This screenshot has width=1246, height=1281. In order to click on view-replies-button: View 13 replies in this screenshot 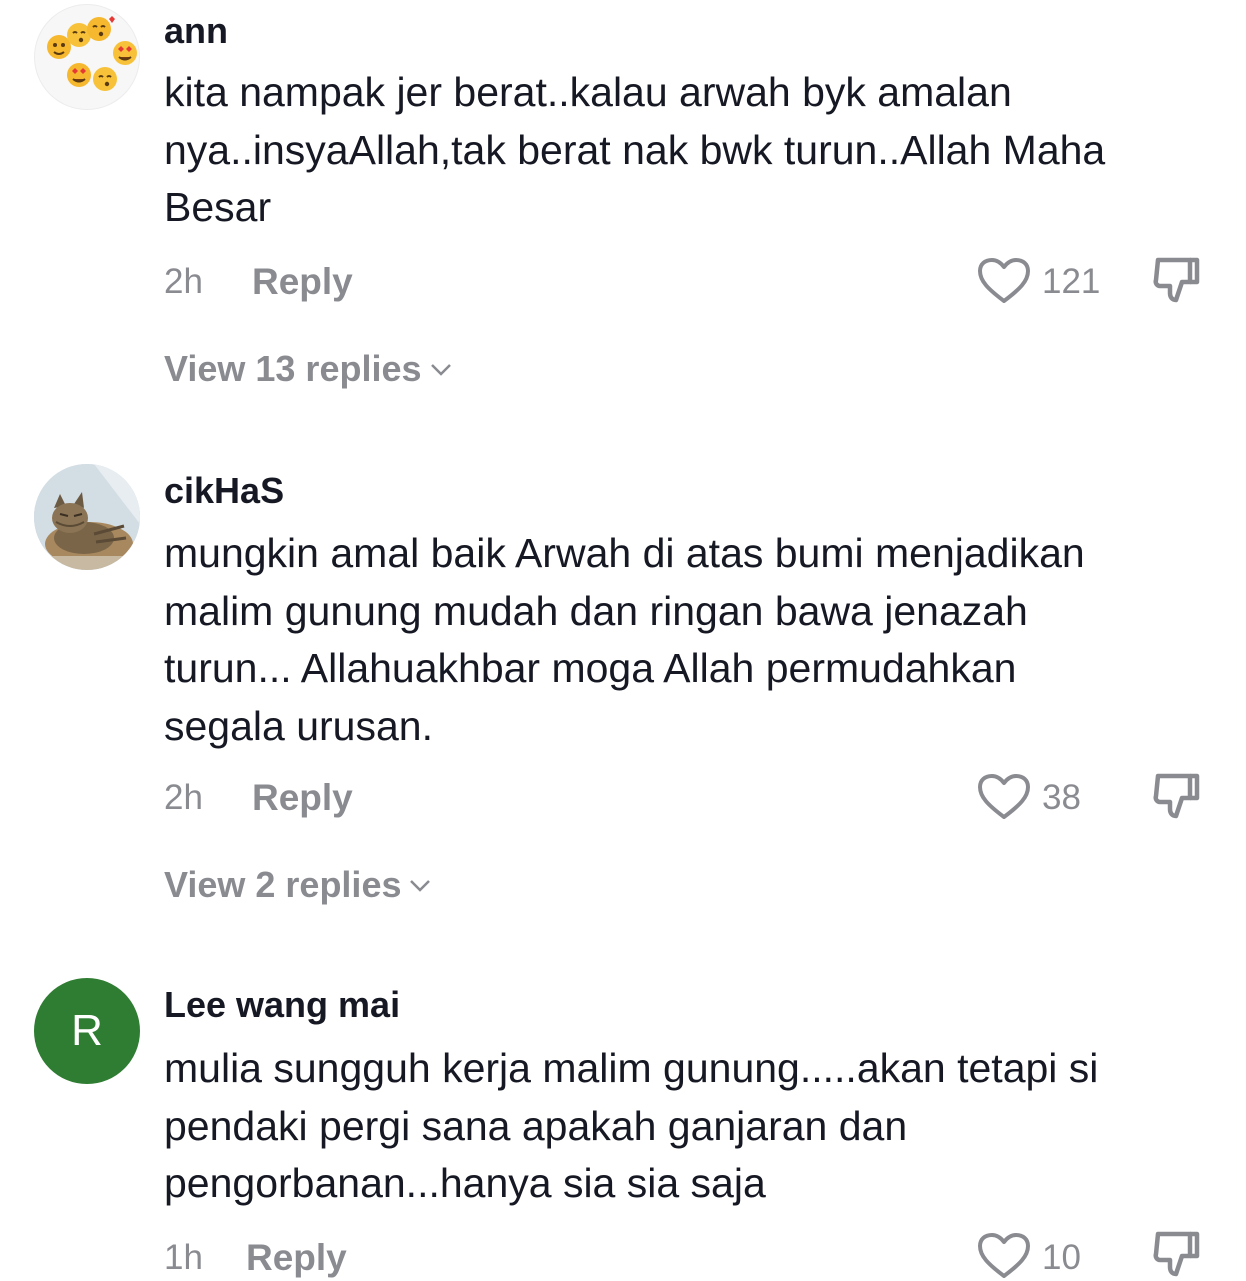, I will do `click(309, 369)`.